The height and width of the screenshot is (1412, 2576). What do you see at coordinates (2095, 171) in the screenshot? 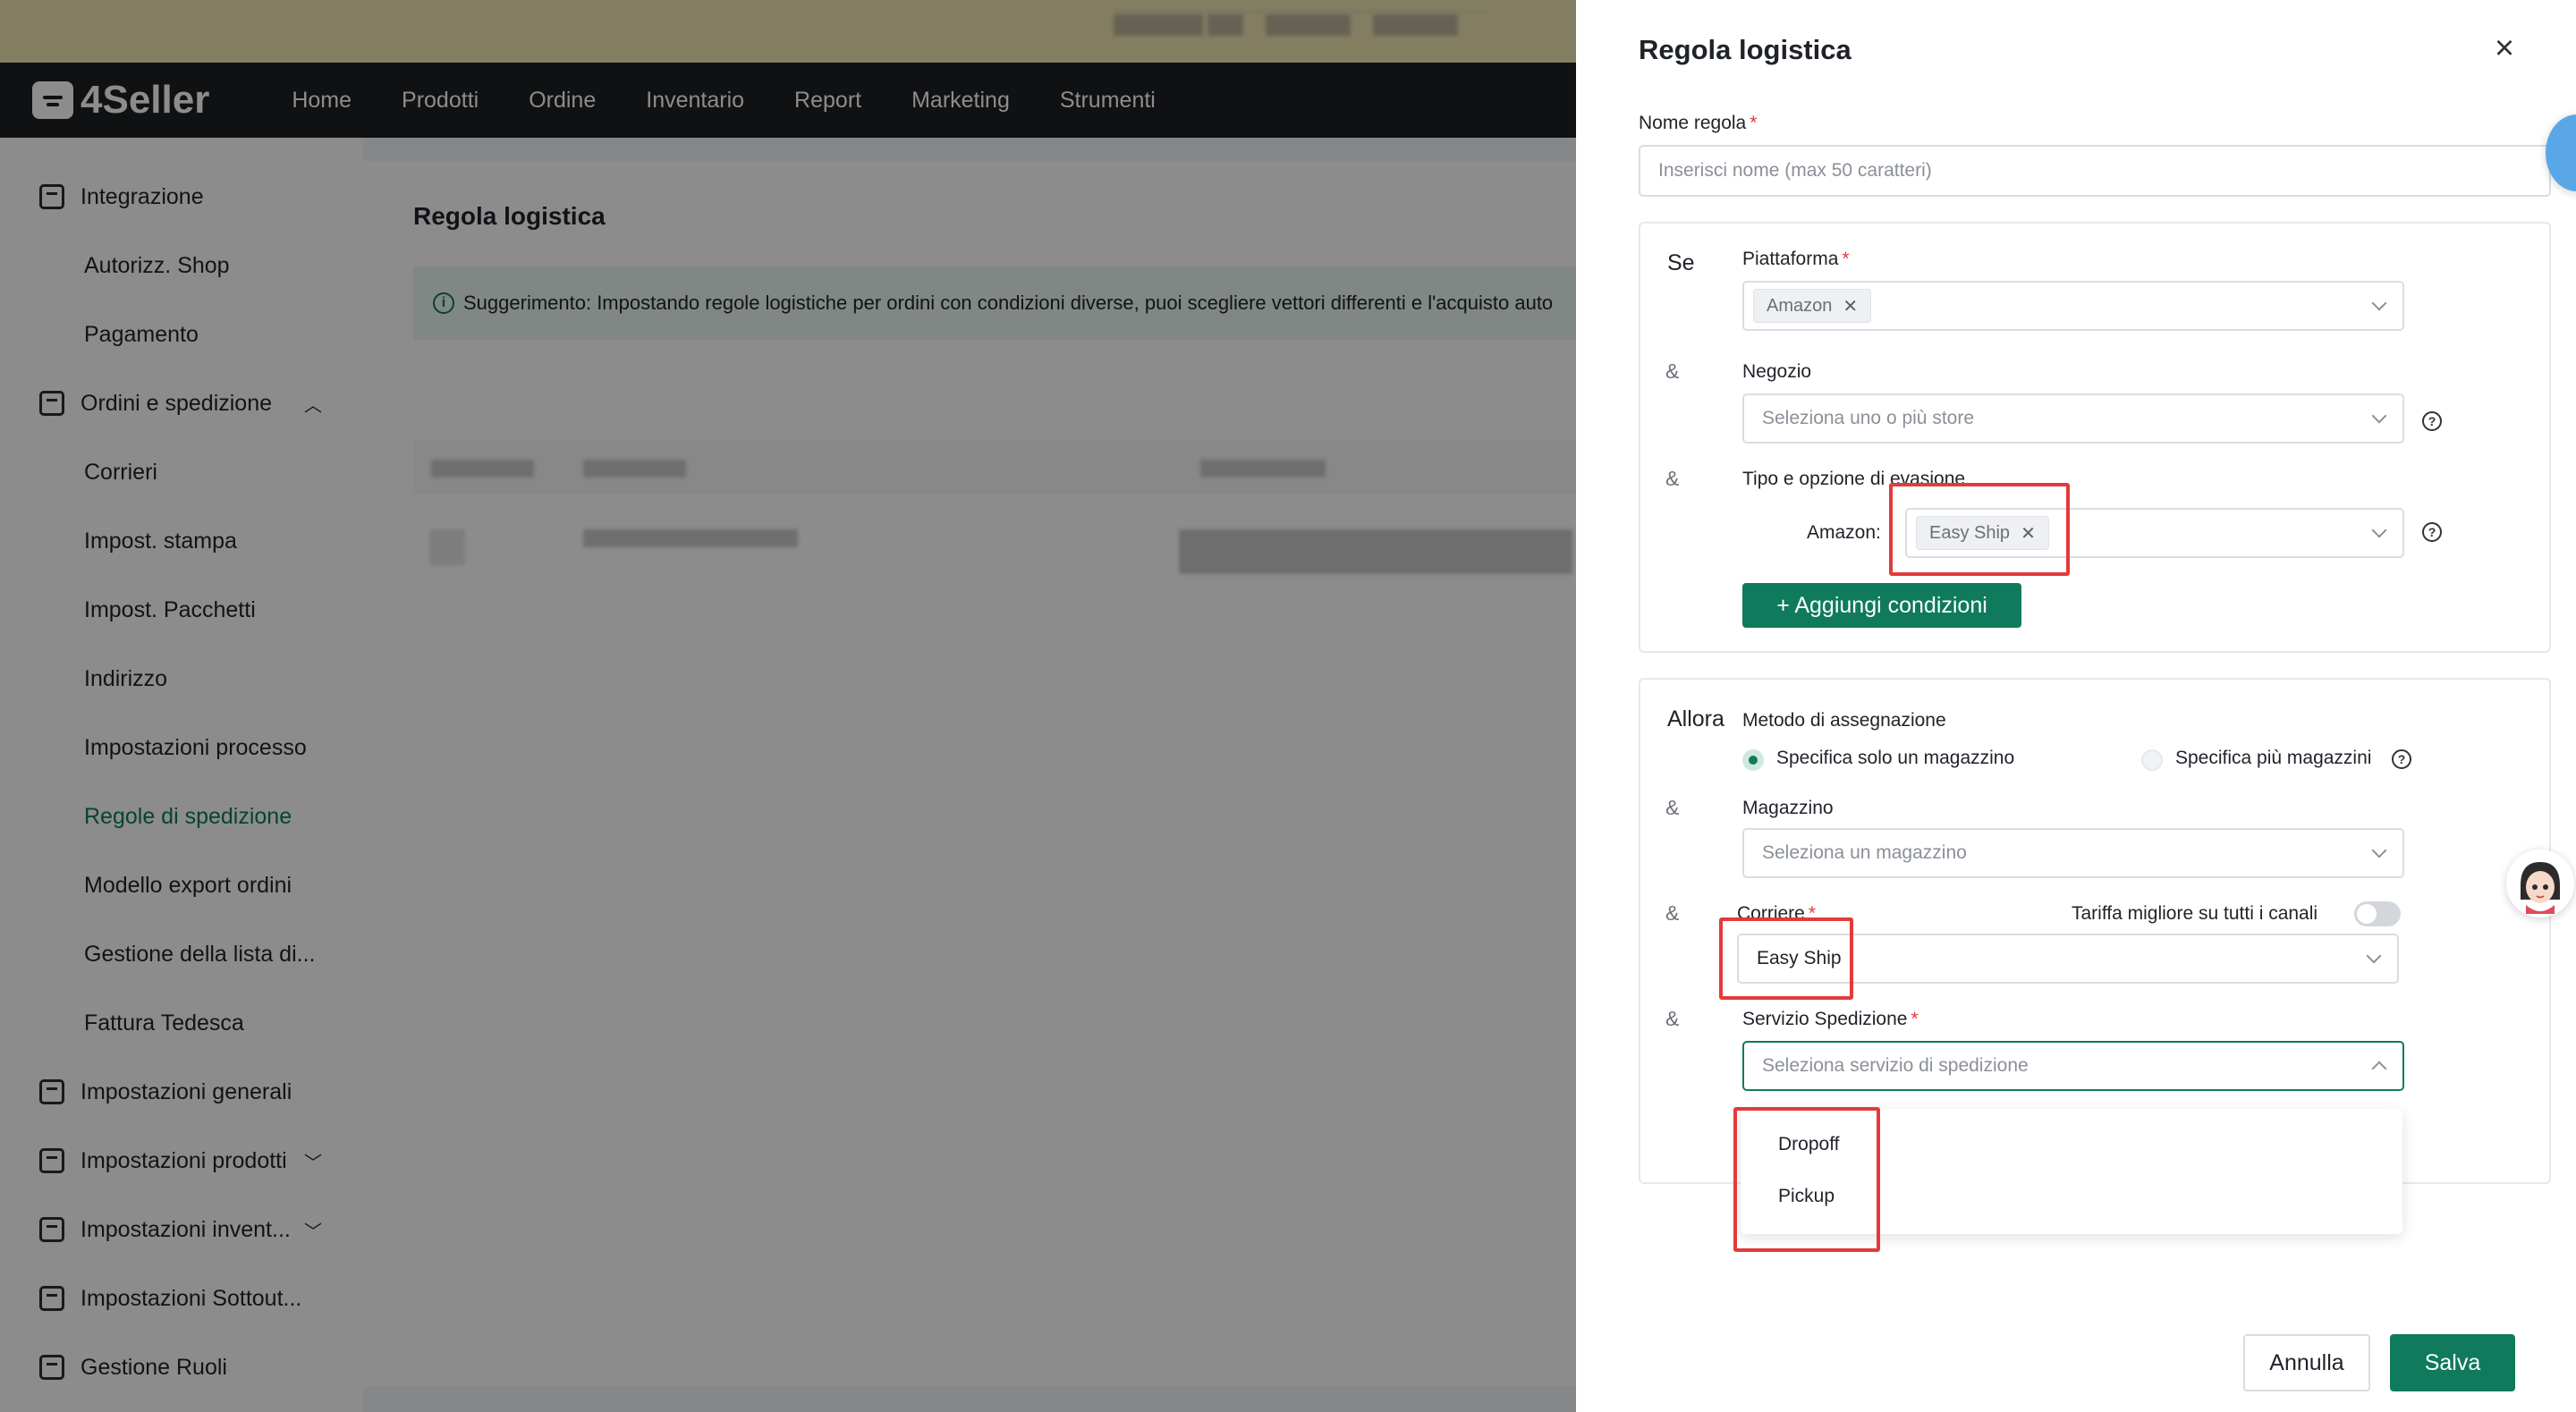
I see `rule-name-input: Inserisci nome (max 50 caratteri)` at bounding box center [2095, 171].